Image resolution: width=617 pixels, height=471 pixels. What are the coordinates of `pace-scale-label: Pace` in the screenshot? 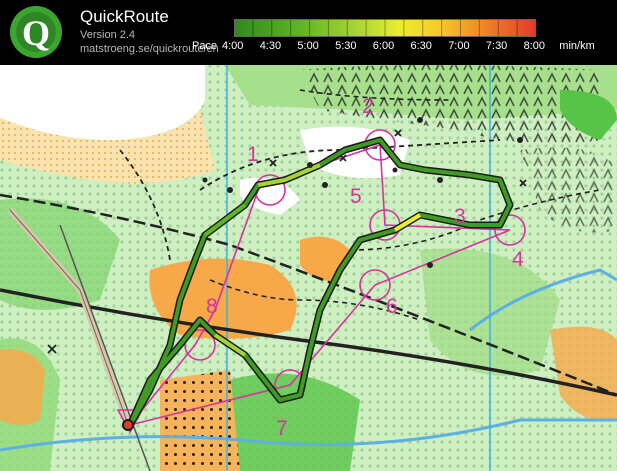 It's located at (205, 46).